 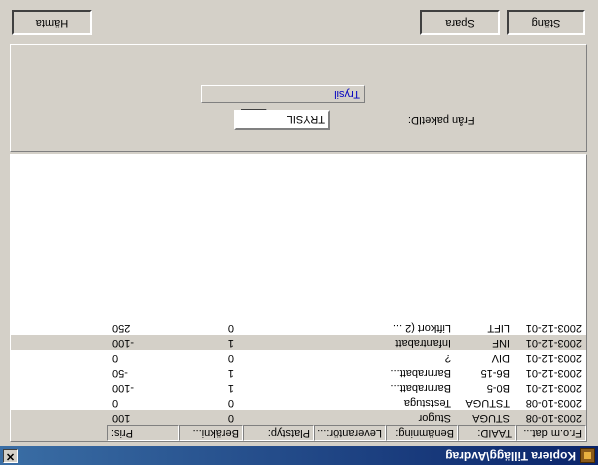 What do you see at coordinates (546, 22) in the screenshot?
I see `close-button: Stäng` at bounding box center [546, 22].